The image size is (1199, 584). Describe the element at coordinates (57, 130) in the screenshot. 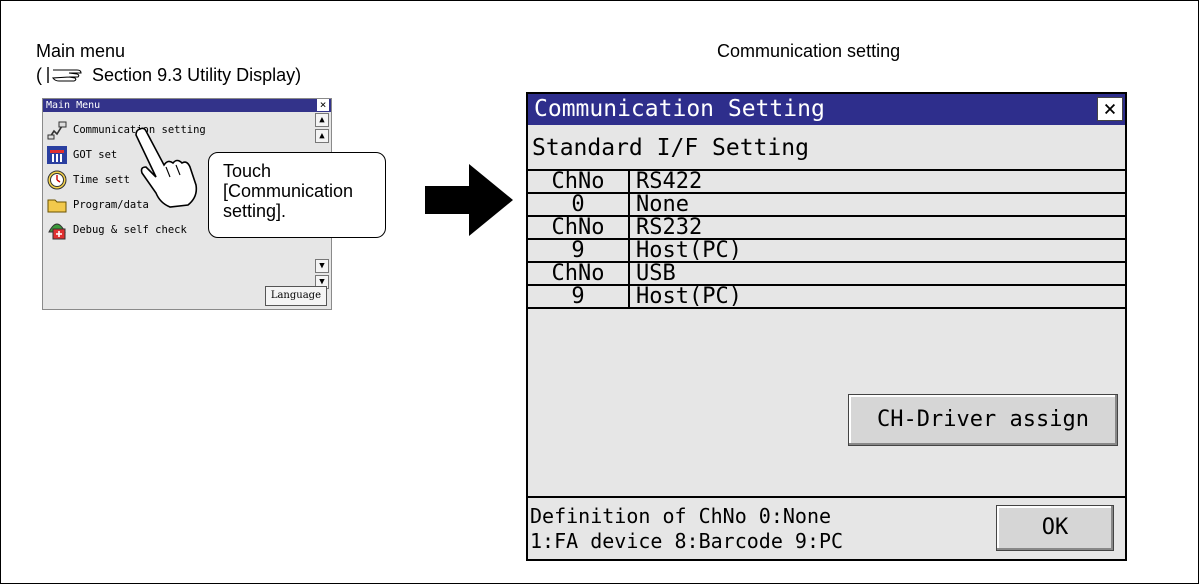

I see `communication-icon` at that location.